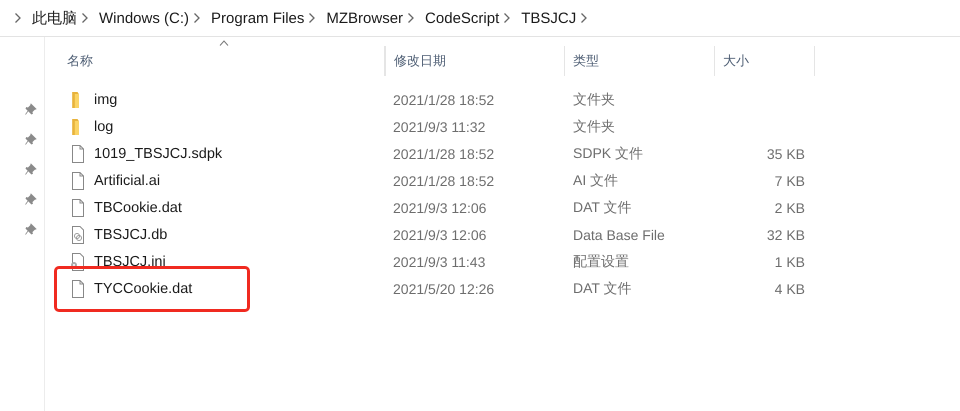 This screenshot has width=960, height=411. What do you see at coordinates (789, 288) in the screenshot?
I see `file-size: 4 KB` at bounding box center [789, 288].